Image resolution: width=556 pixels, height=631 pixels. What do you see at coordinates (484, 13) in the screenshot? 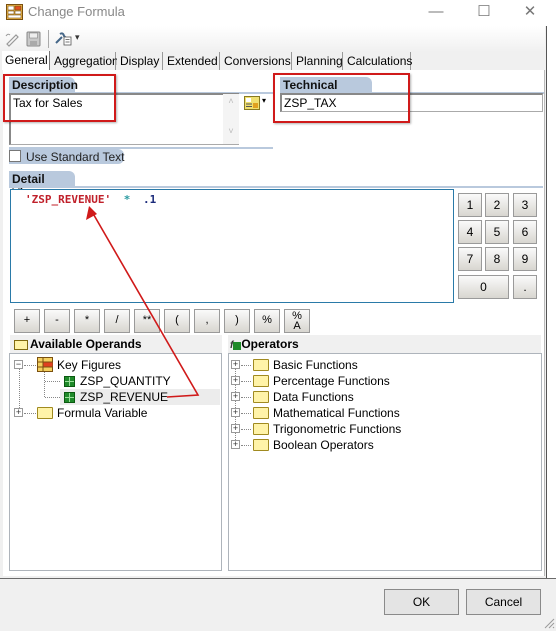
I see `maximize-button: ☐` at bounding box center [484, 13].